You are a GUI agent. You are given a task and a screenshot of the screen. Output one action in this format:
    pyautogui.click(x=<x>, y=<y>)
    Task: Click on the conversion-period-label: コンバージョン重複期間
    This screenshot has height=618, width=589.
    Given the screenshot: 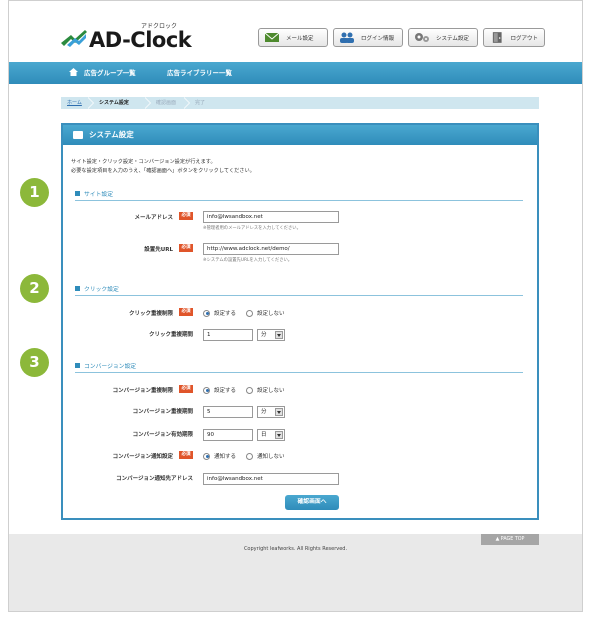 What is the action you would take?
    pyautogui.click(x=162, y=412)
    